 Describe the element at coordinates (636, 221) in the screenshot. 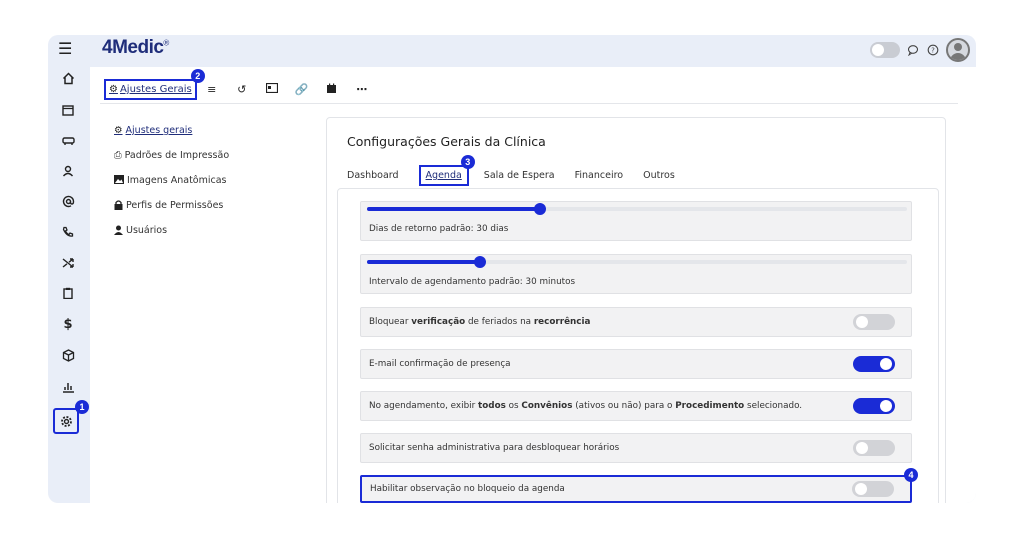

I see `setting-dias-retorno: Dias de retorno padrão: 30 dias` at that location.